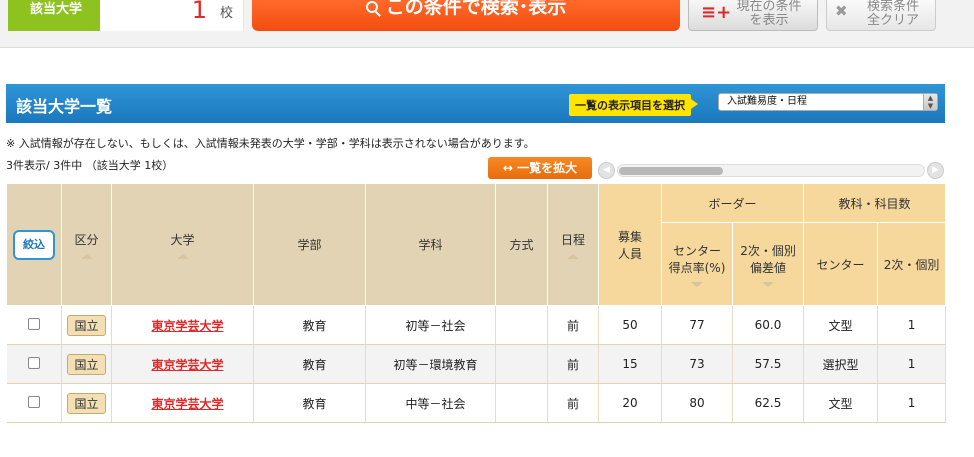 This screenshot has height=457, width=974. I want to click on table-row: 国立 東京学芸大学 教育 初等－社会 前 50 77 60.0 文型 1, so click(476, 325).